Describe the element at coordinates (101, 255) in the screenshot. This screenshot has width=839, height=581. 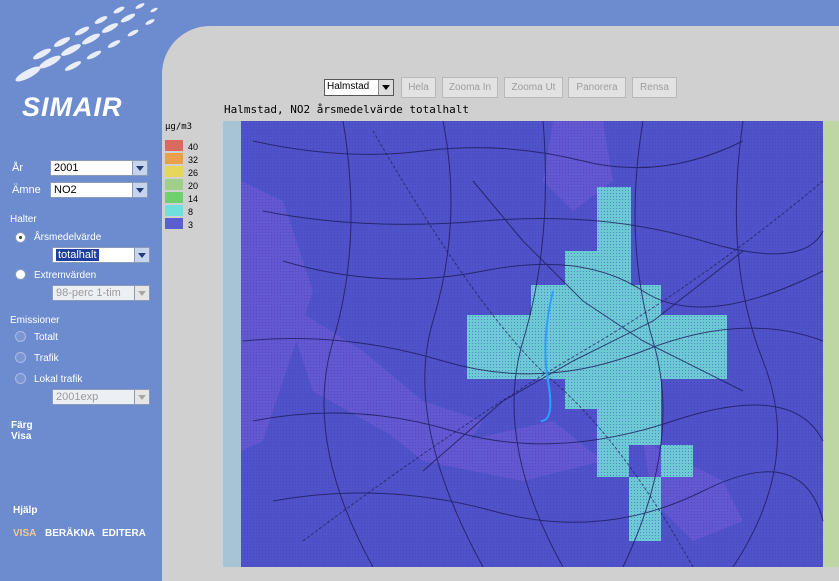
I see `annual-type-select: totalhalt` at that location.